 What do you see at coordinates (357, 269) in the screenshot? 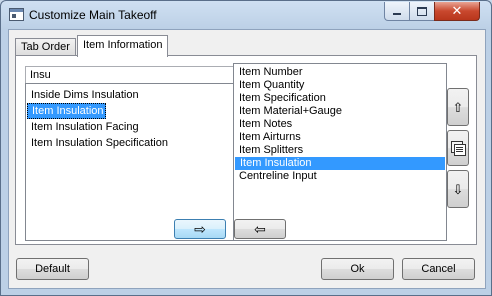
I see `ok-button: Ok` at bounding box center [357, 269].